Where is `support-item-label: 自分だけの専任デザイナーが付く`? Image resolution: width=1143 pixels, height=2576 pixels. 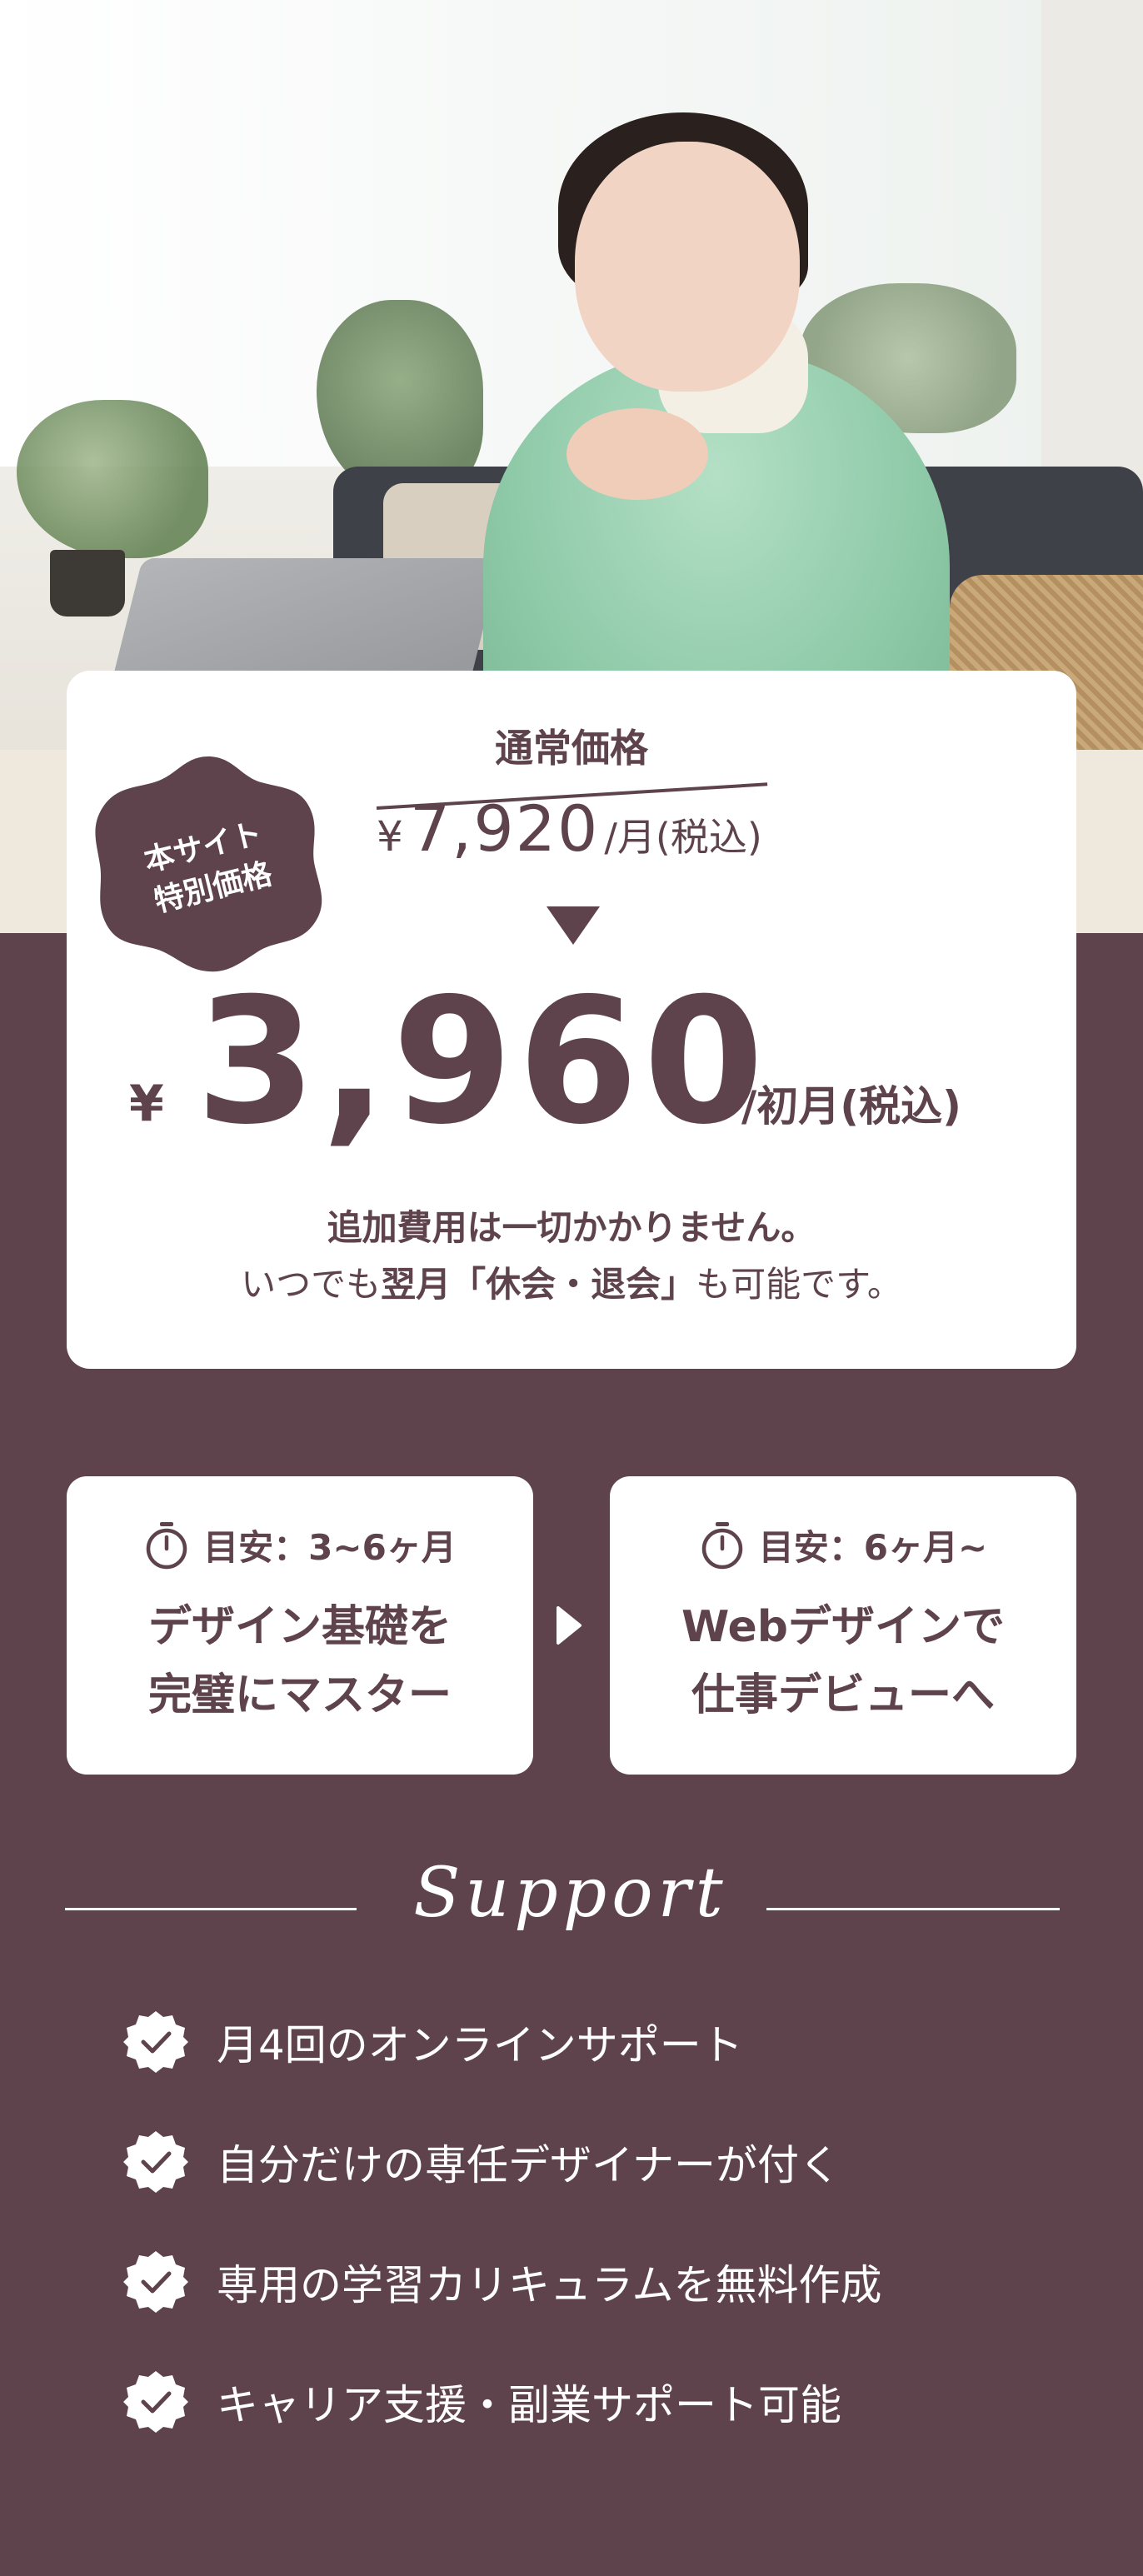
support-item-label: 自分だけの専任デザイナーが付く is located at coordinates (529, 2165).